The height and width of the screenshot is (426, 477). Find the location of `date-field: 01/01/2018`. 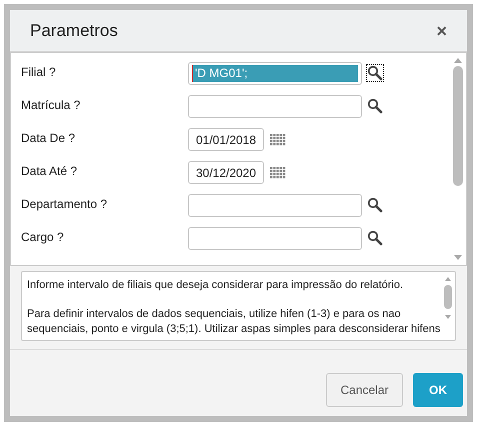

date-field: 01/01/2018 is located at coordinates (226, 139).